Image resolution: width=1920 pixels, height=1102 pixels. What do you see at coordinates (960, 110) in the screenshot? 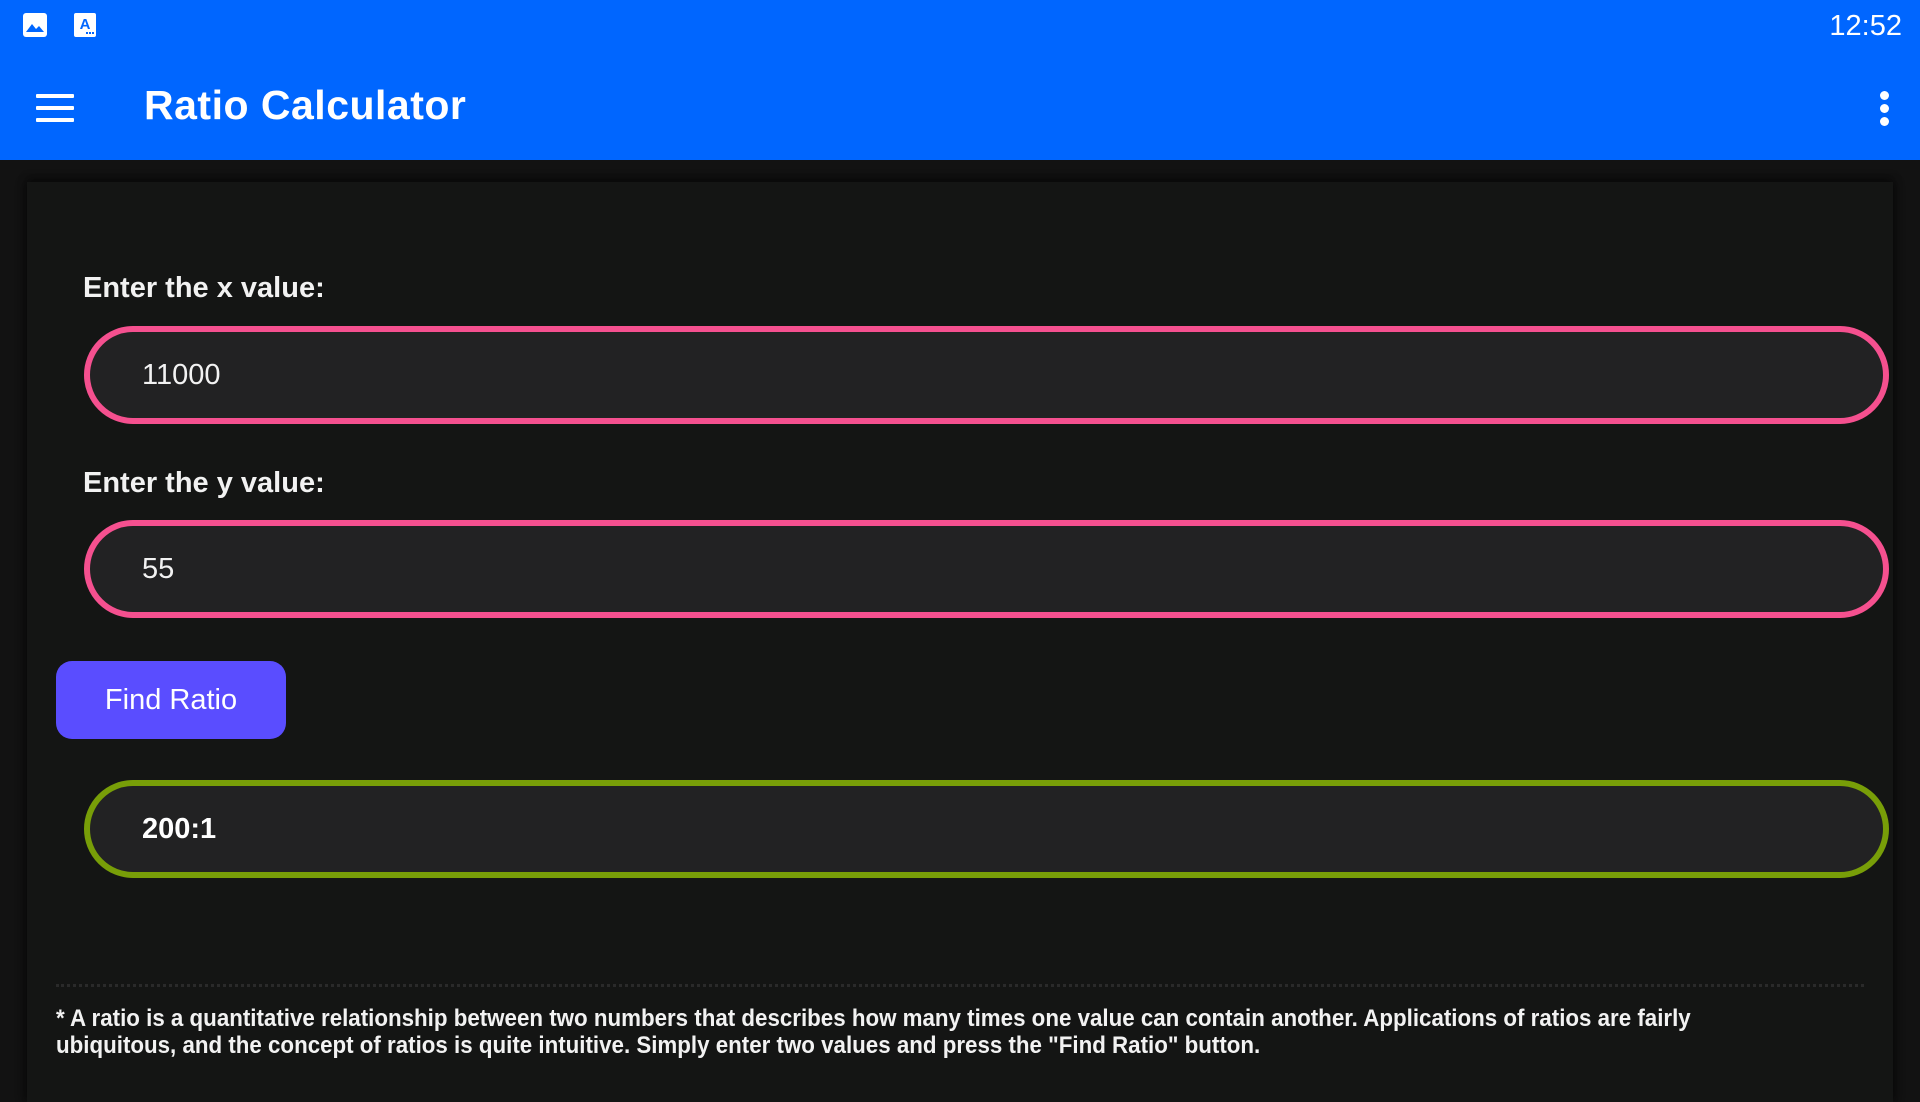
I see `app-bar: Ratio Calculator` at bounding box center [960, 110].